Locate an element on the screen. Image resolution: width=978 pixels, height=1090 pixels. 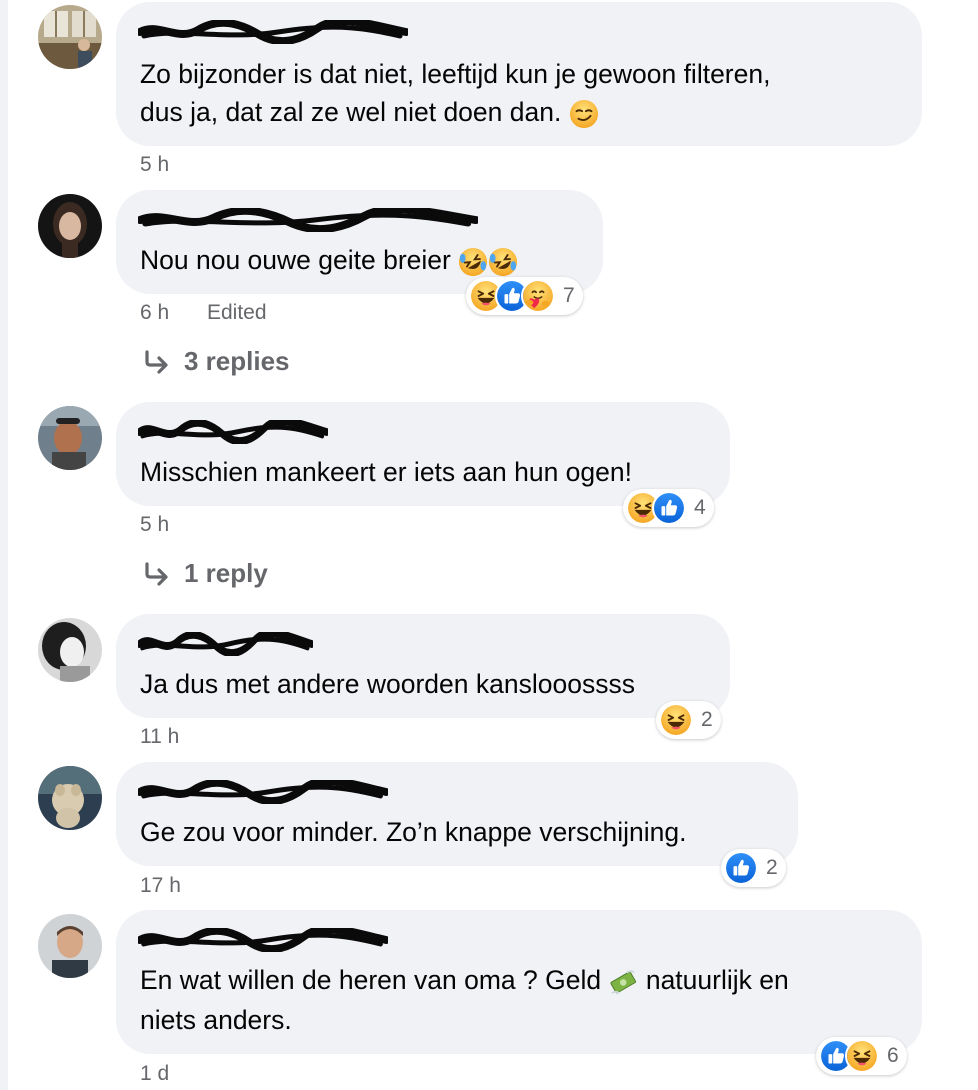
view-replies-link: 1 reply is located at coordinates (206, 573).